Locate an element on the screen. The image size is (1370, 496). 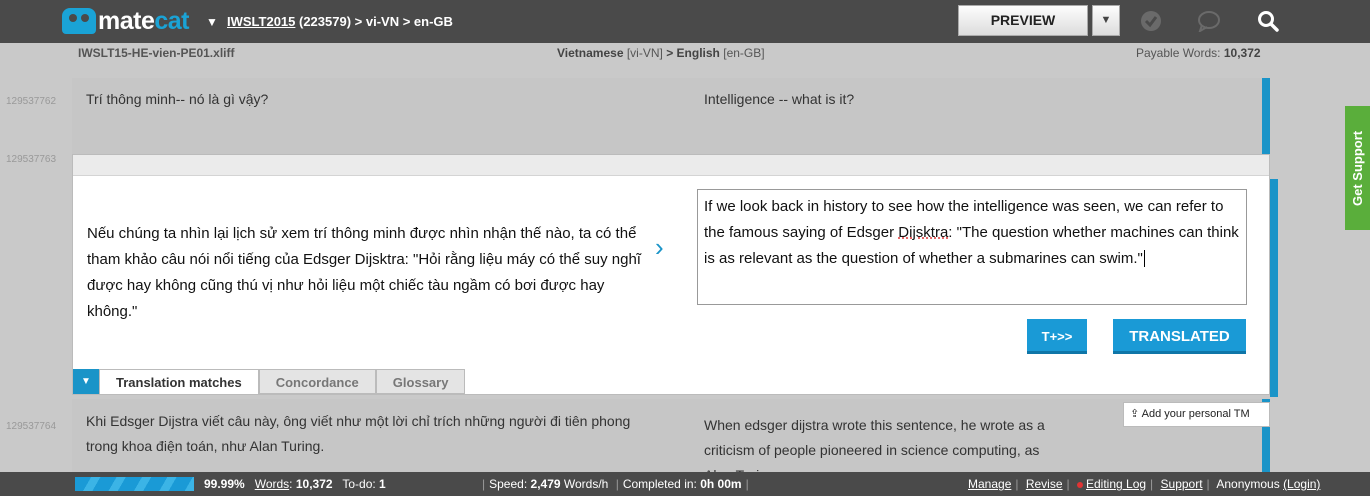
comment-icon is located at coordinates (1209, 21).